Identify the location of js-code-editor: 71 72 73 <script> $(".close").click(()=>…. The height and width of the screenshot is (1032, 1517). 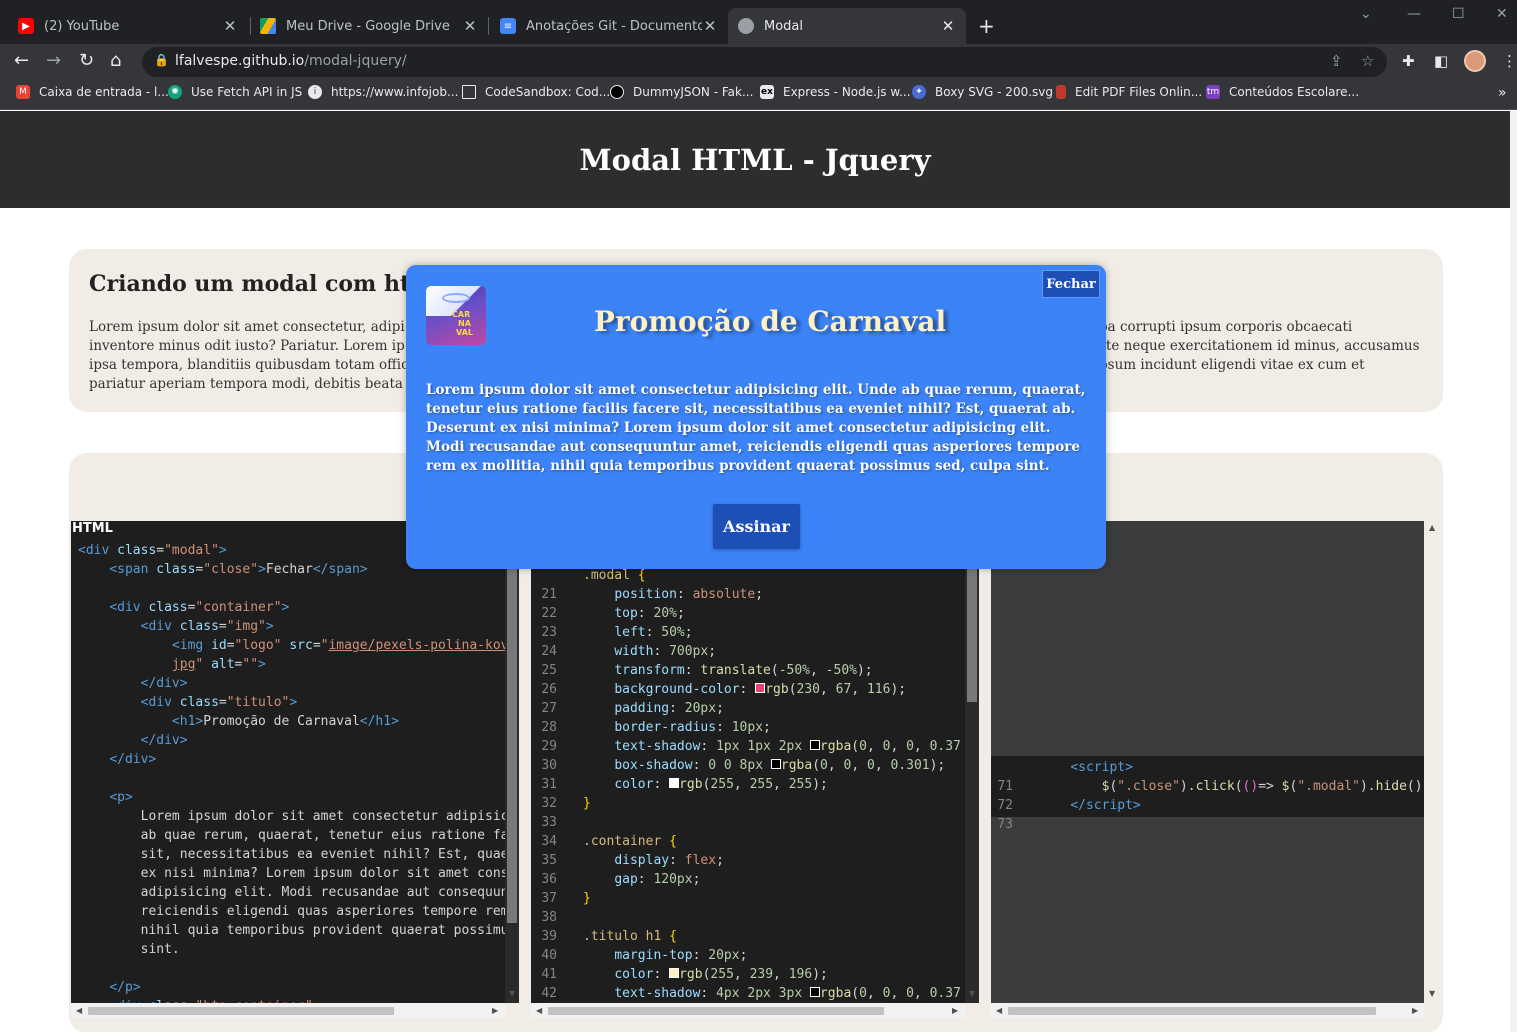
(1207, 762).